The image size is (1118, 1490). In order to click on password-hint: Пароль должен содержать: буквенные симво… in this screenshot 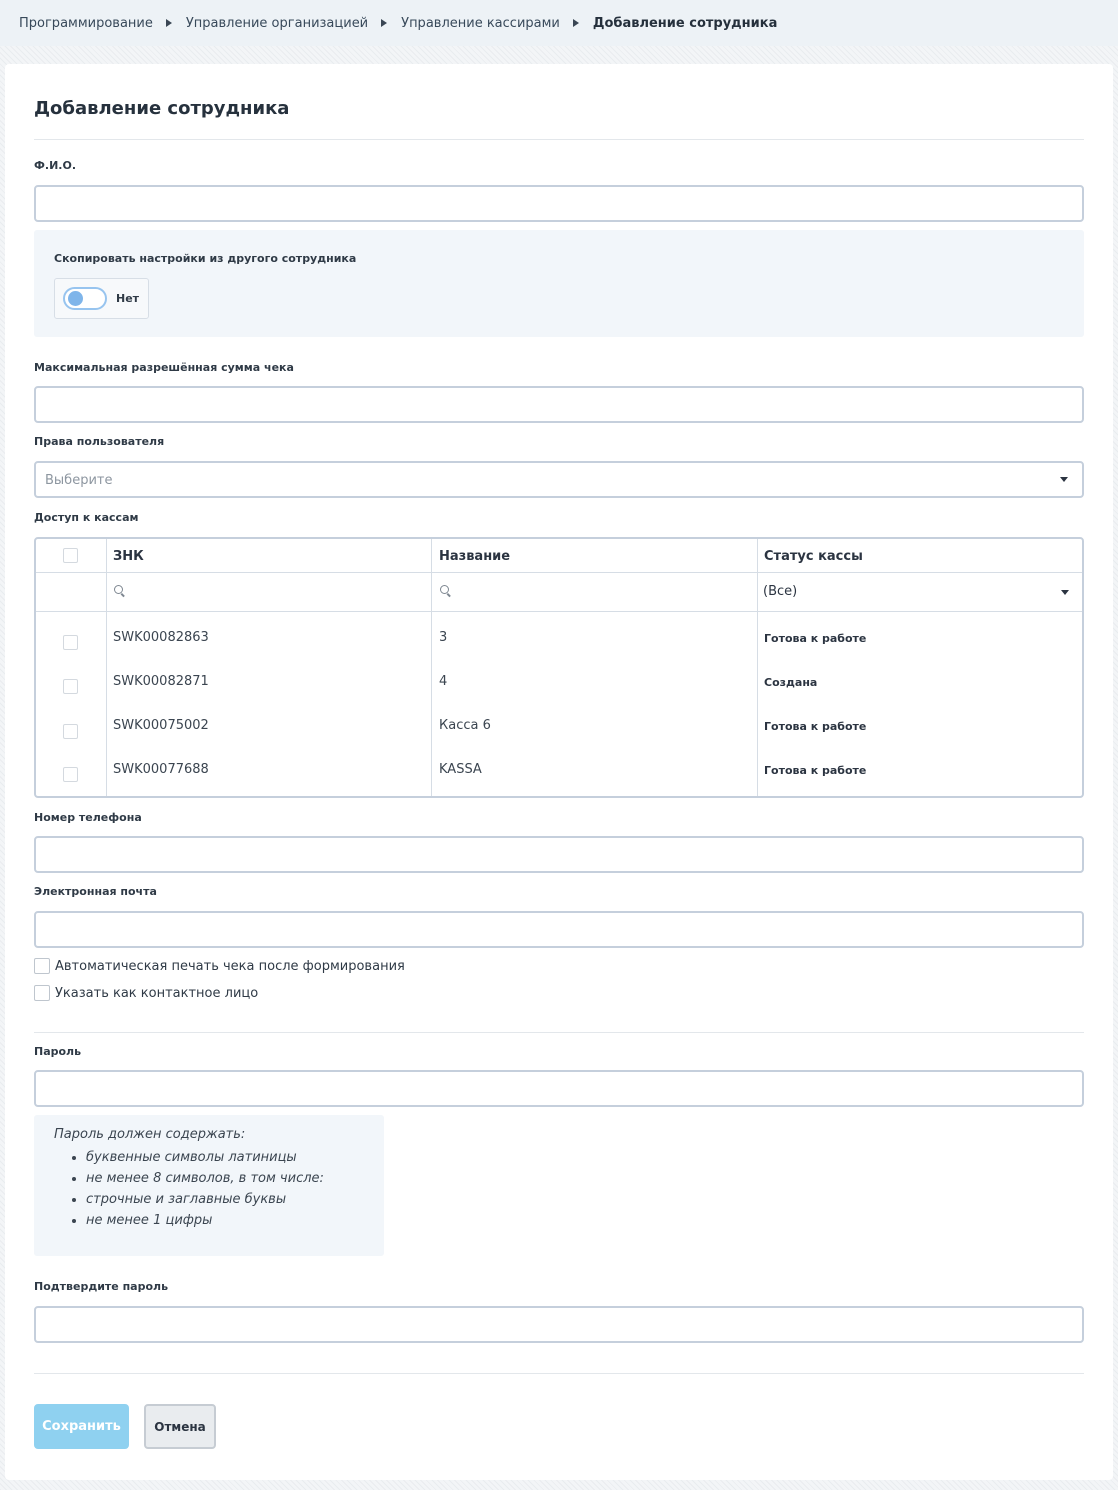, I will do `click(209, 1185)`.